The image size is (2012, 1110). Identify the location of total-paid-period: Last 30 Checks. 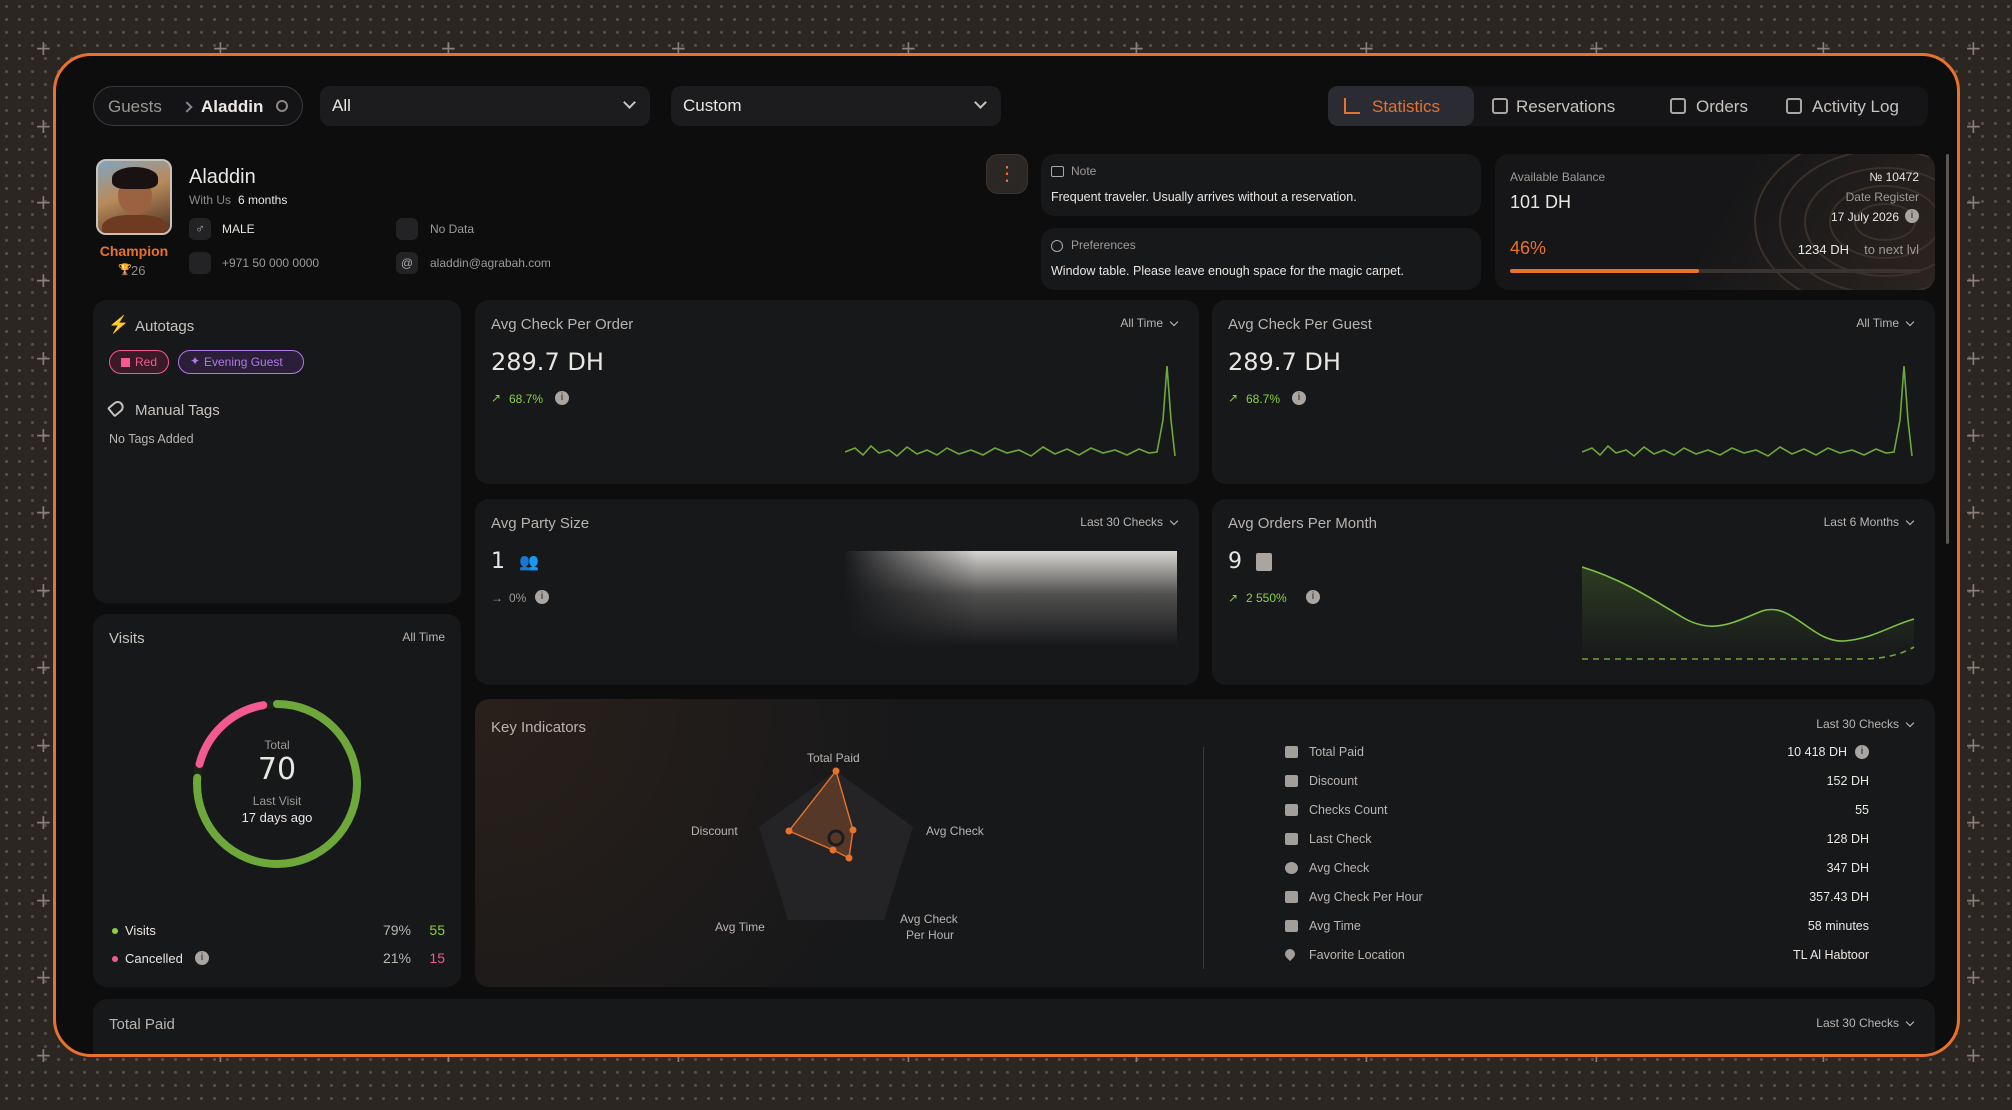
(1857, 1023).